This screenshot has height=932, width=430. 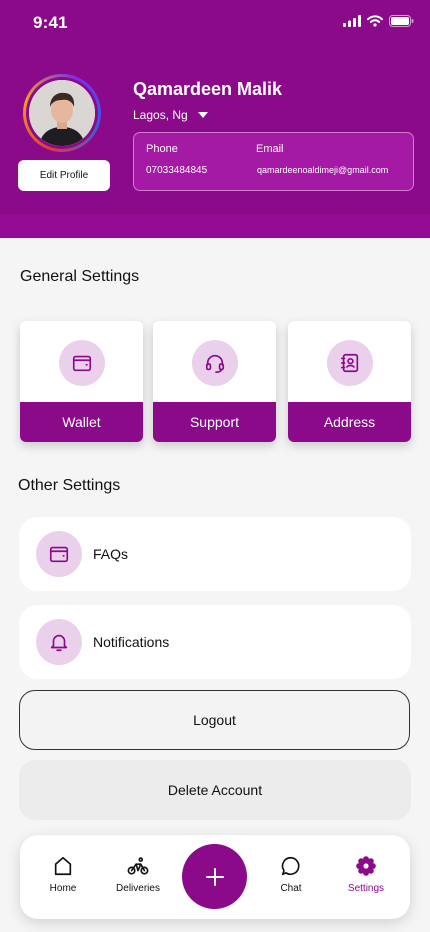 I want to click on nav-settings-label: Settings, so click(x=366, y=888).